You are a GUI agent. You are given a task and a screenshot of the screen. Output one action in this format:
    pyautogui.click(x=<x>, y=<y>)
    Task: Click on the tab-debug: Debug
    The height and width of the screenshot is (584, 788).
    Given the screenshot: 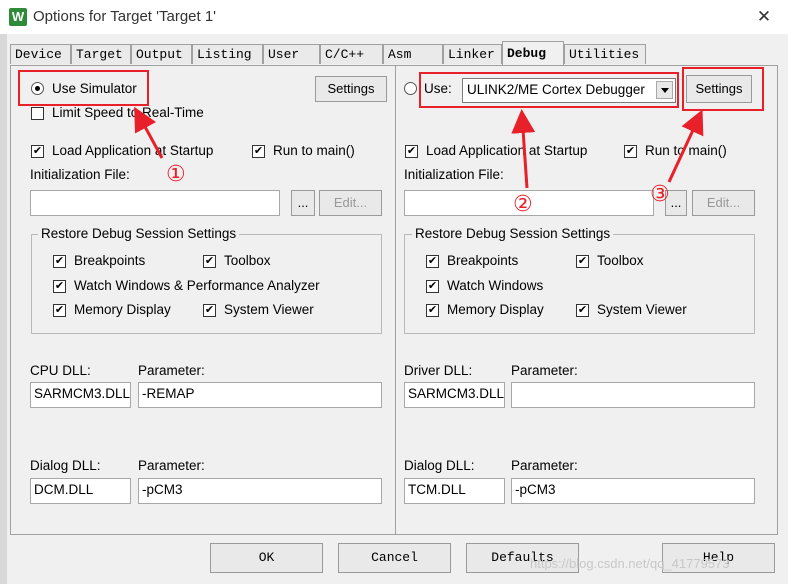 What is the action you would take?
    pyautogui.click(x=533, y=53)
    